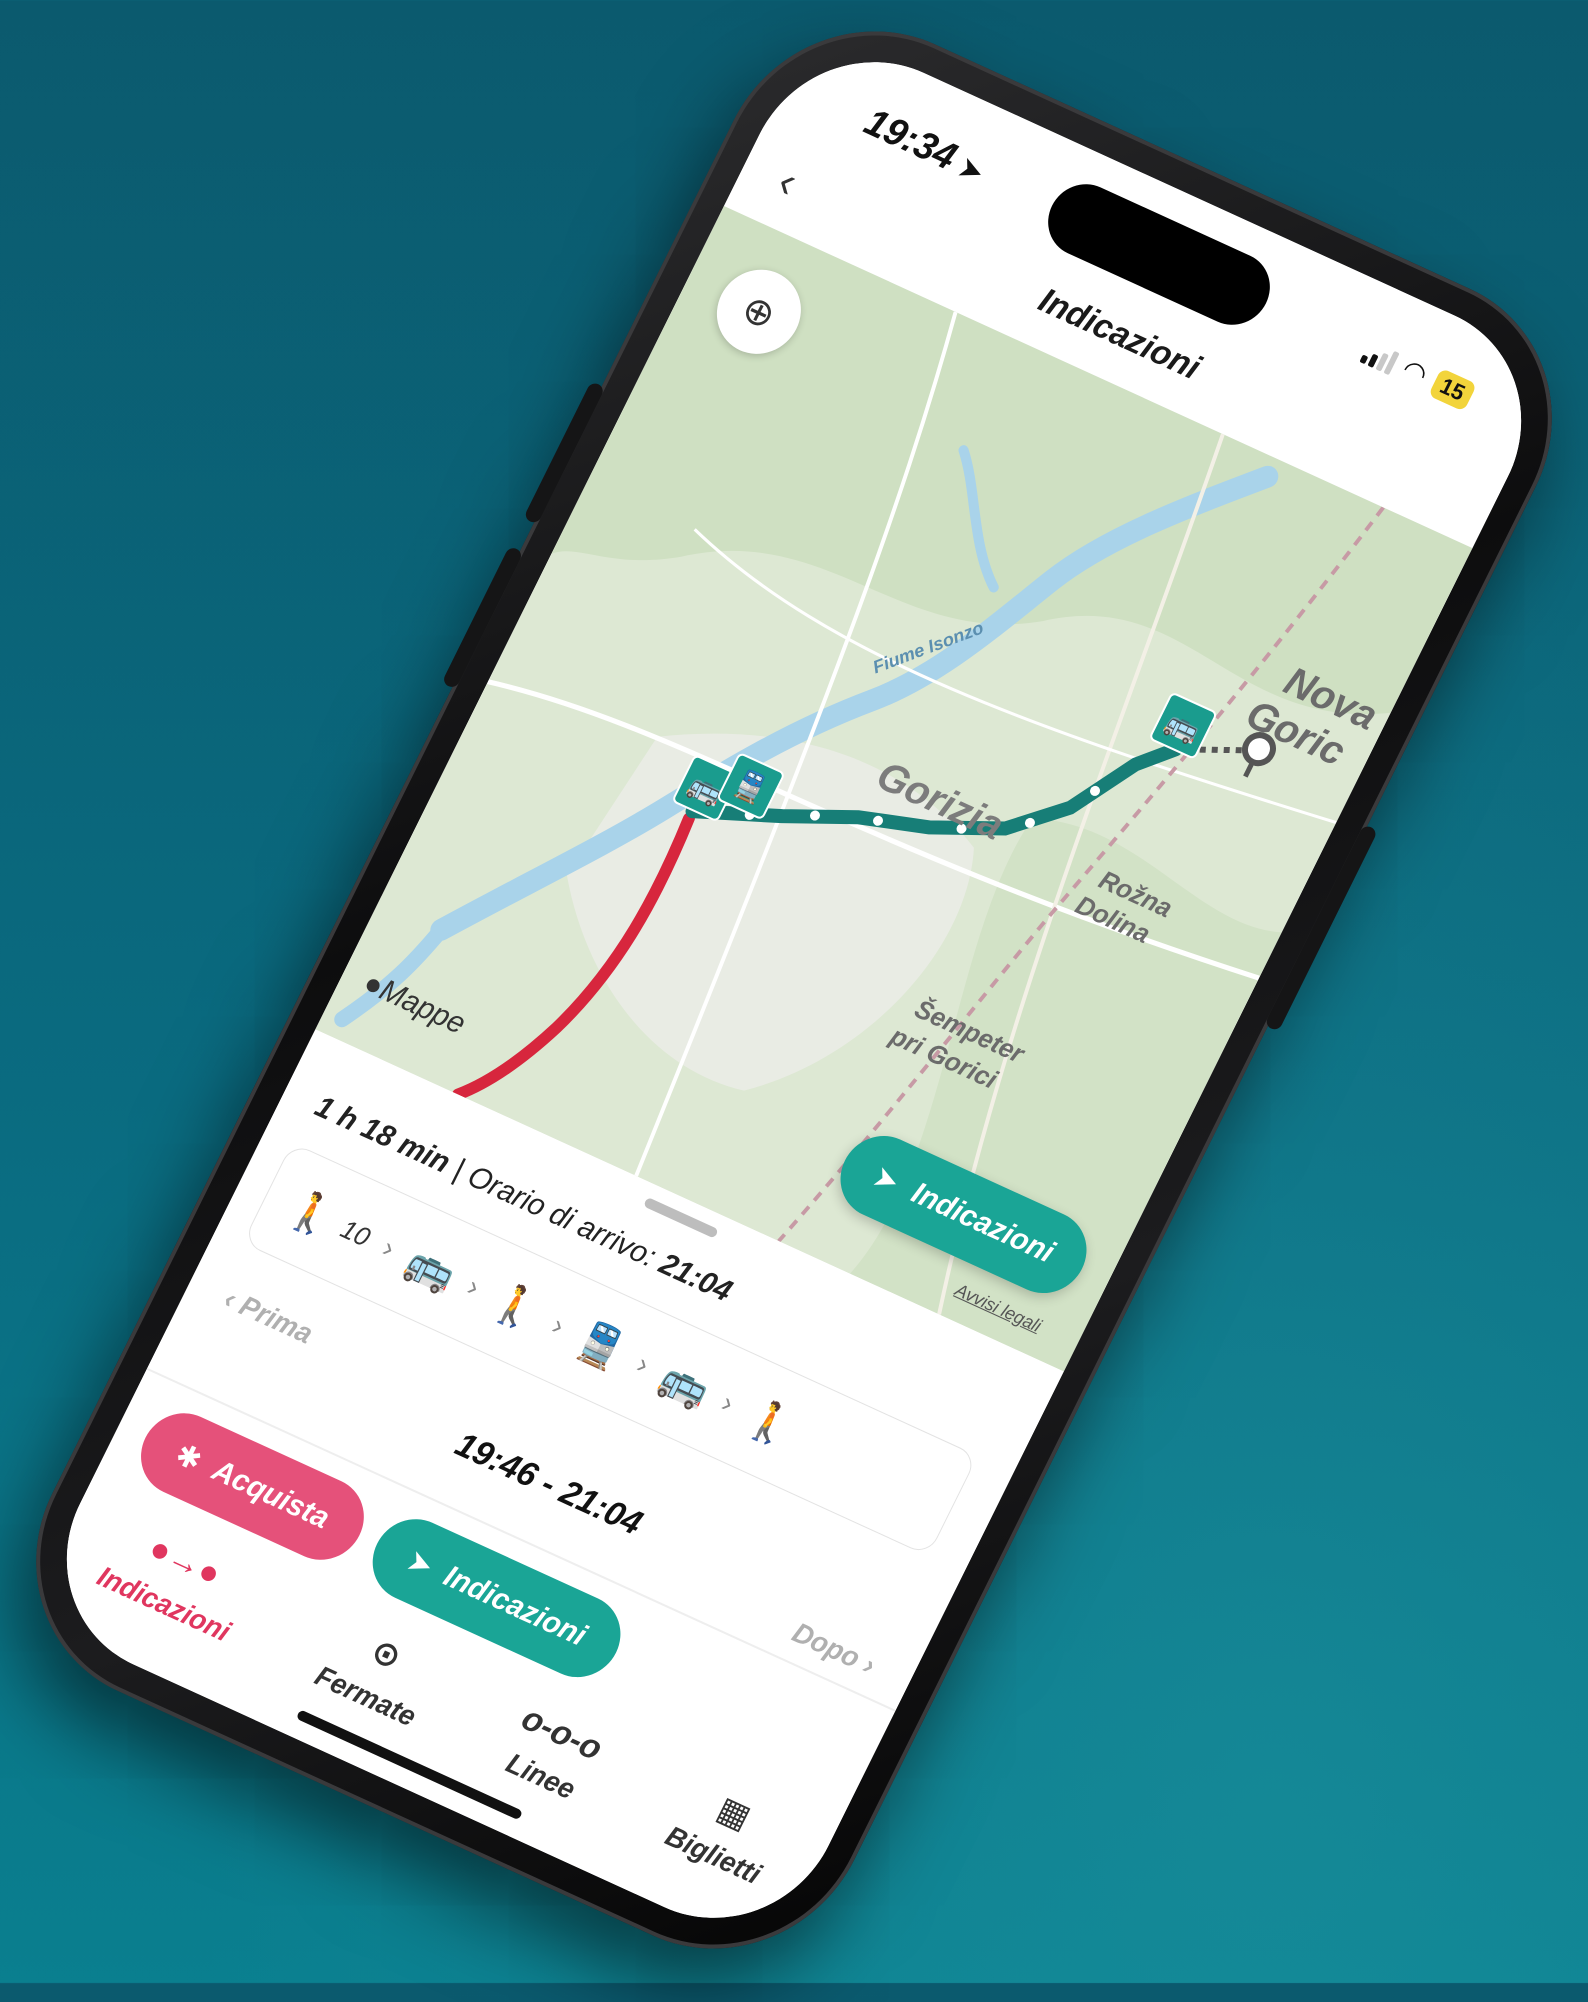 This screenshot has width=1588, height=2002. What do you see at coordinates (1380, 356) in the screenshot?
I see `signal-icon` at bounding box center [1380, 356].